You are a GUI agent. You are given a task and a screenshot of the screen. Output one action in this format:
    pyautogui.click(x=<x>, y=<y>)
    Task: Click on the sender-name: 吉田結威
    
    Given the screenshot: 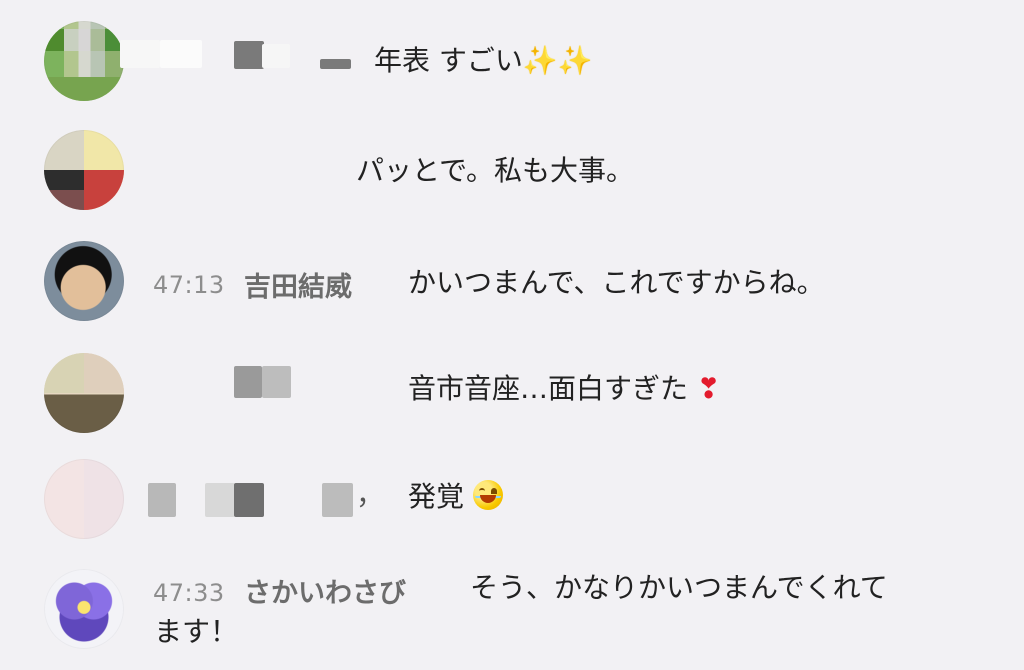 What is the action you would take?
    pyautogui.click(x=298, y=284)
    